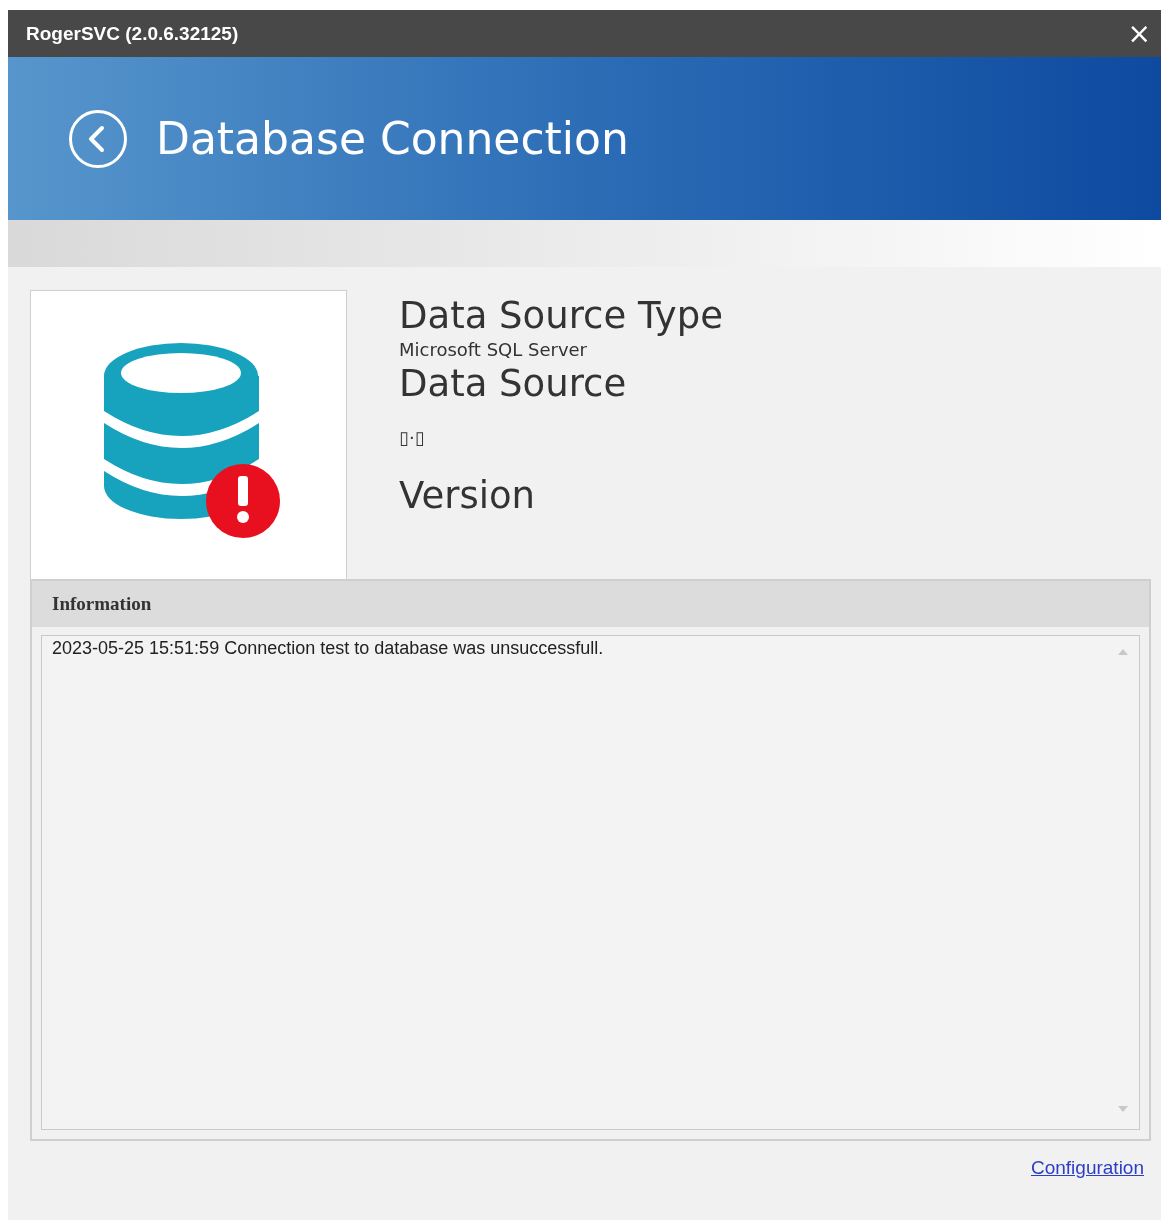 The height and width of the screenshot is (1220, 1161). What do you see at coordinates (412, 438) in the screenshot?
I see `field-value: ▯·▯` at bounding box center [412, 438].